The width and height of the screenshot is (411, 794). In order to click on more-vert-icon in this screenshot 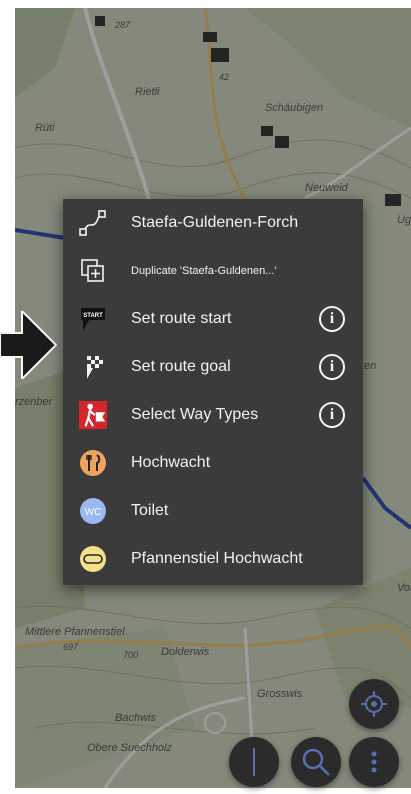, I will do `click(374, 762)`.